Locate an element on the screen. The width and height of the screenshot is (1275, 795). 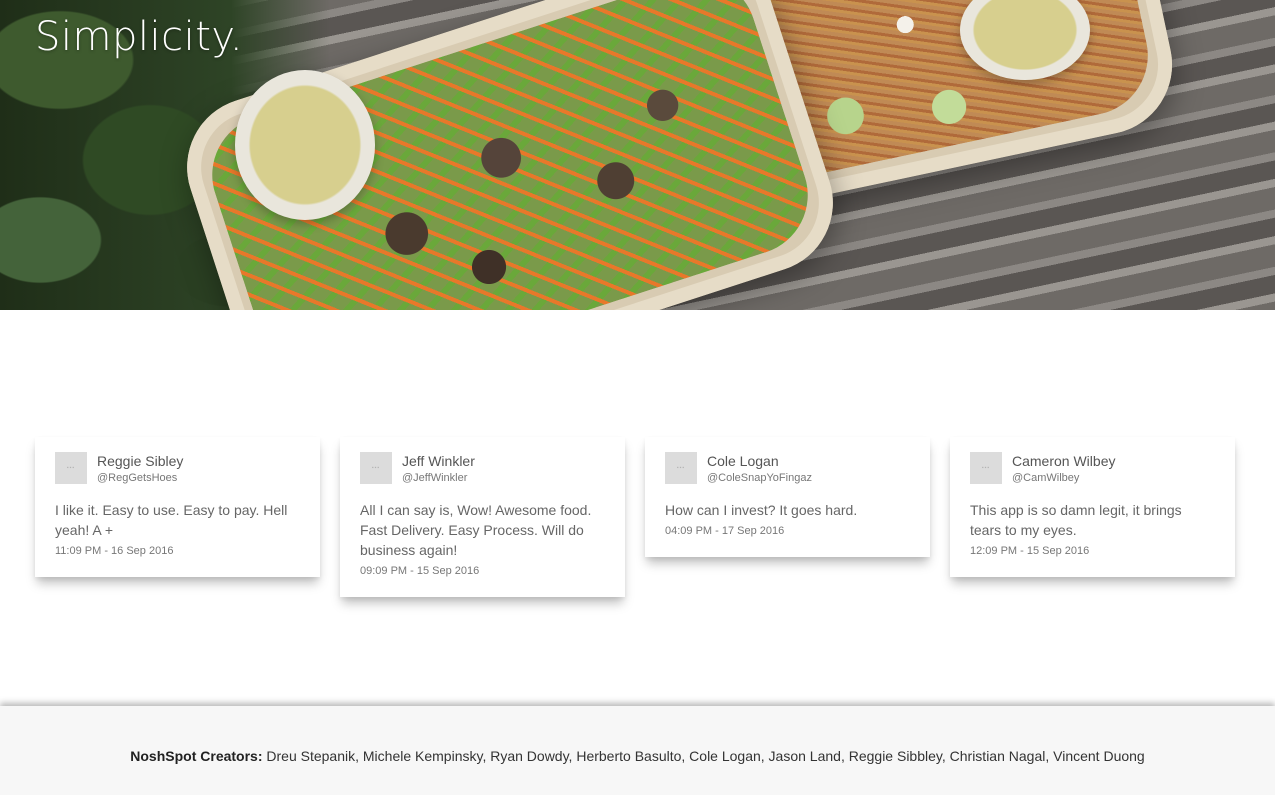
testimonial-time: 09:09 PM - 15 Sep 2016 is located at coordinates (420, 571).